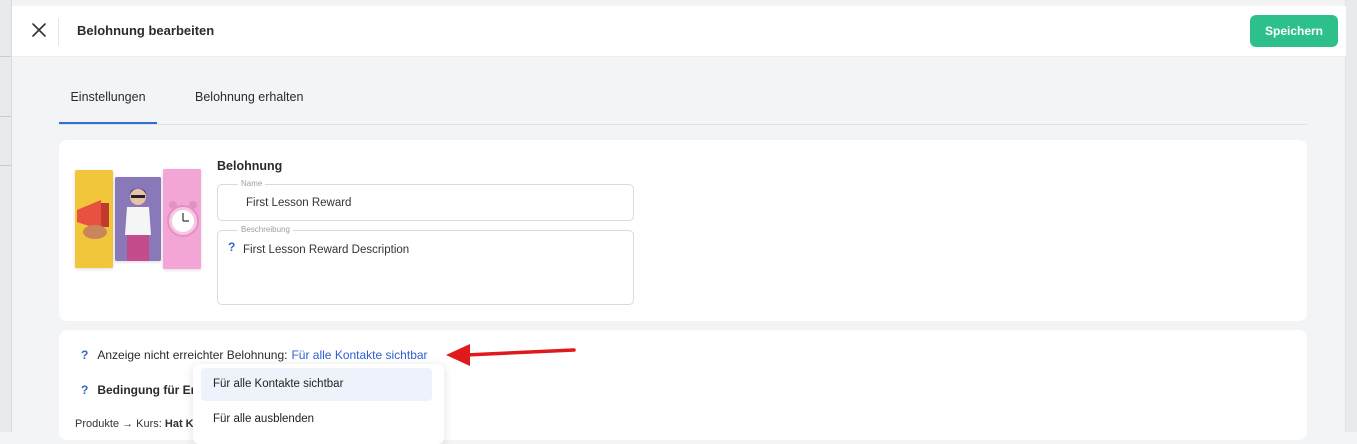 This screenshot has height=444, width=1357. Describe the element at coordinates (58, 32) in the screenshot. I see `header-divider` at that location.